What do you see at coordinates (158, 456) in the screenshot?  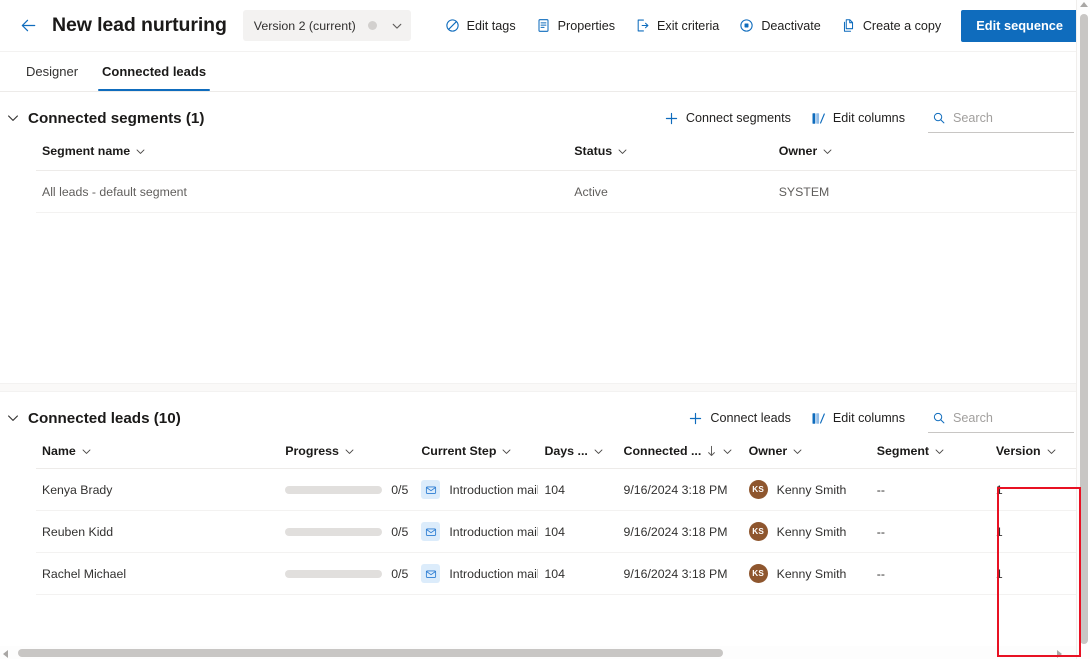 I see `column-header-name: Name` at bounding box center [158, 456].